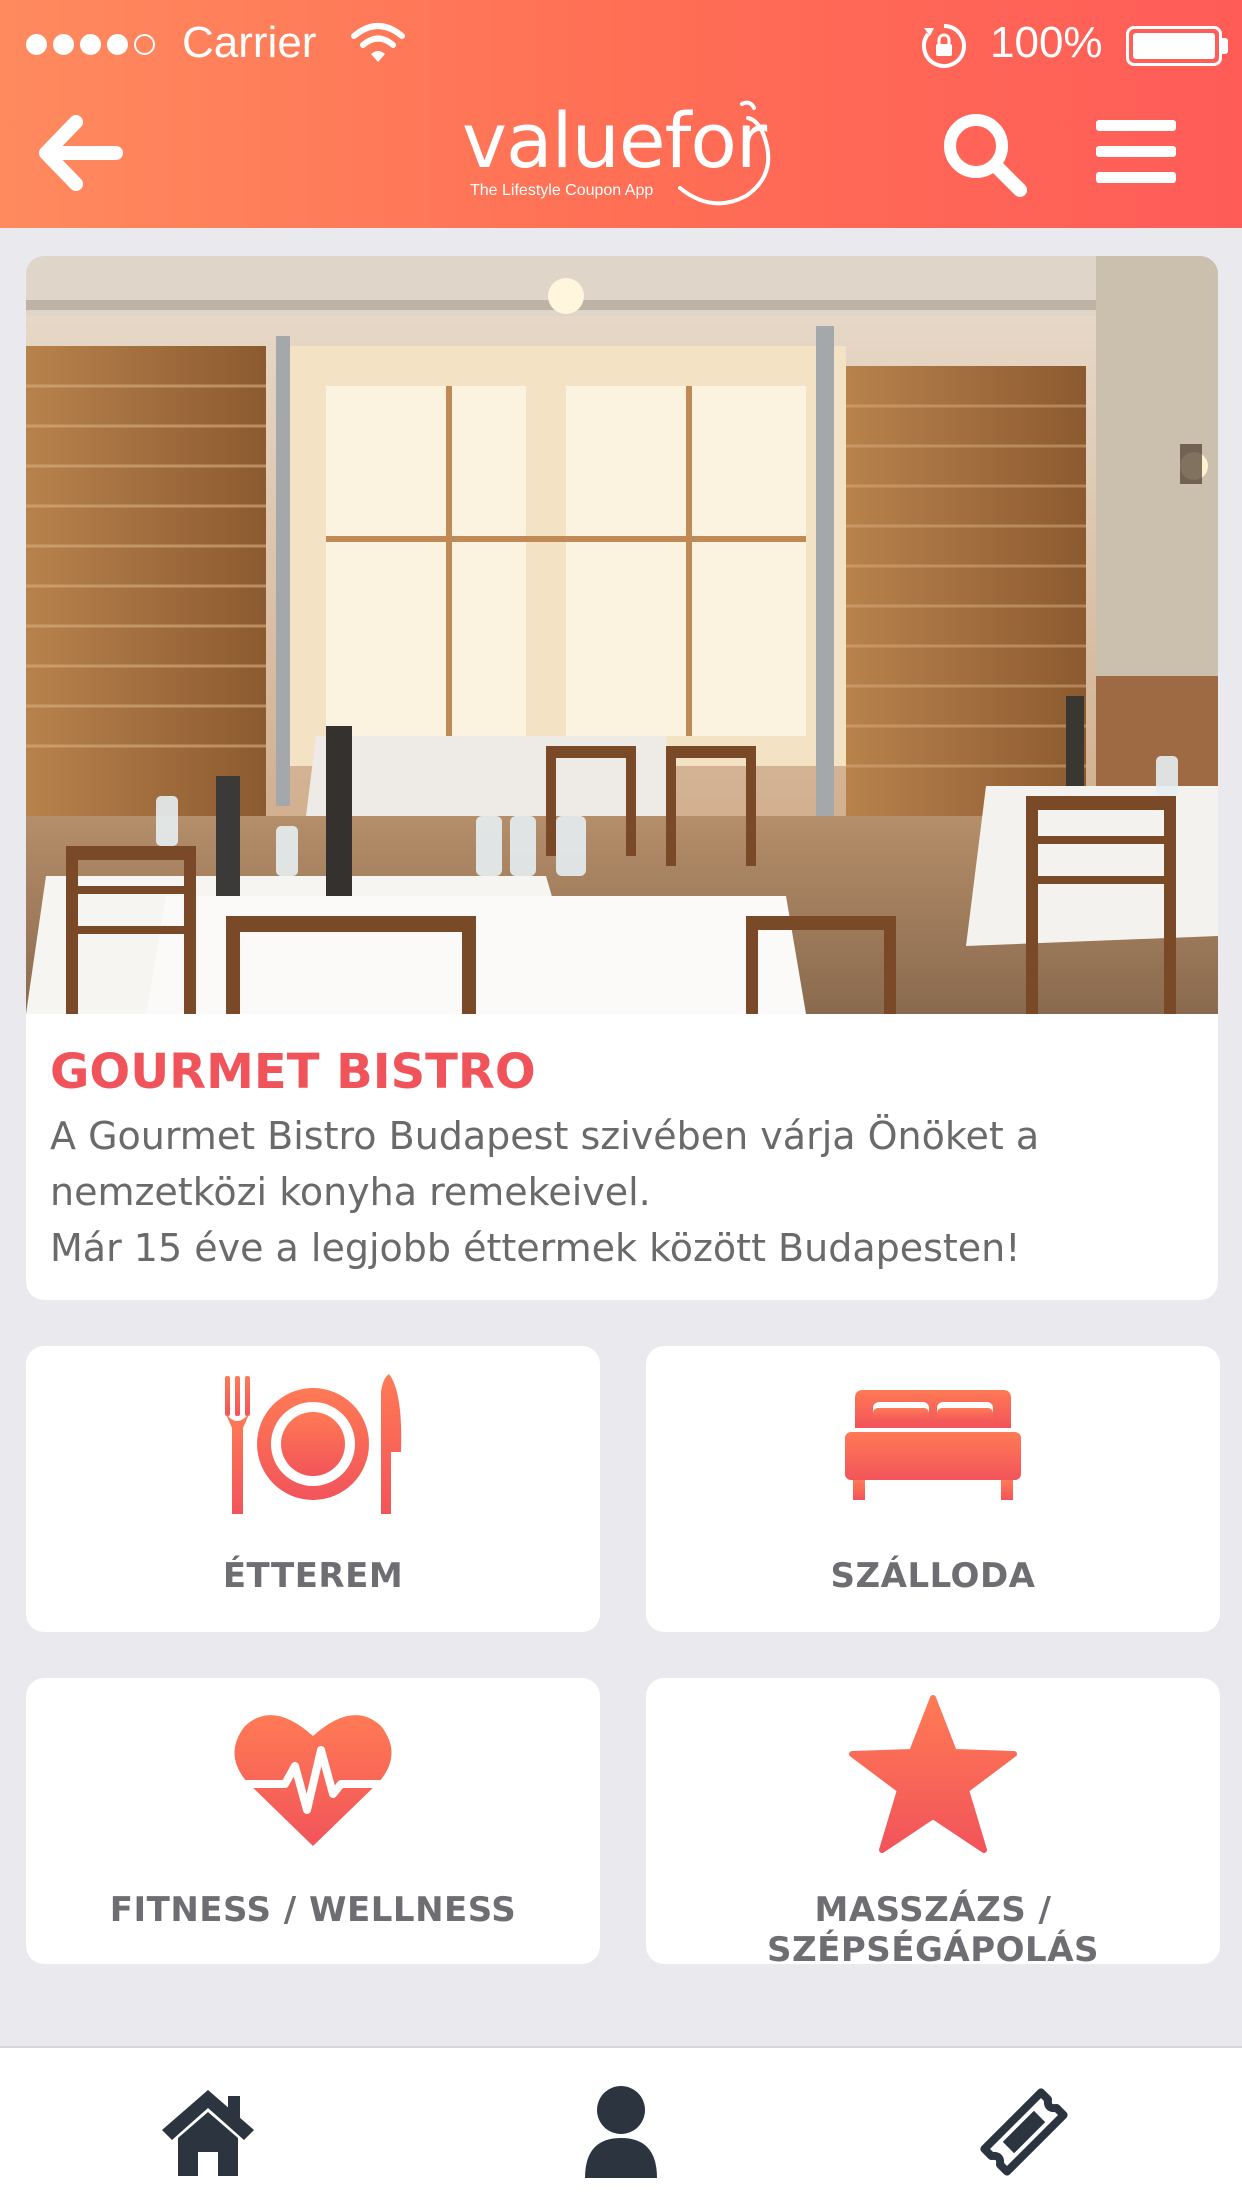 Image resolution: width=1242 pixels, height=2208 pixels. I want to click on star-icon, so click(933, 1774).